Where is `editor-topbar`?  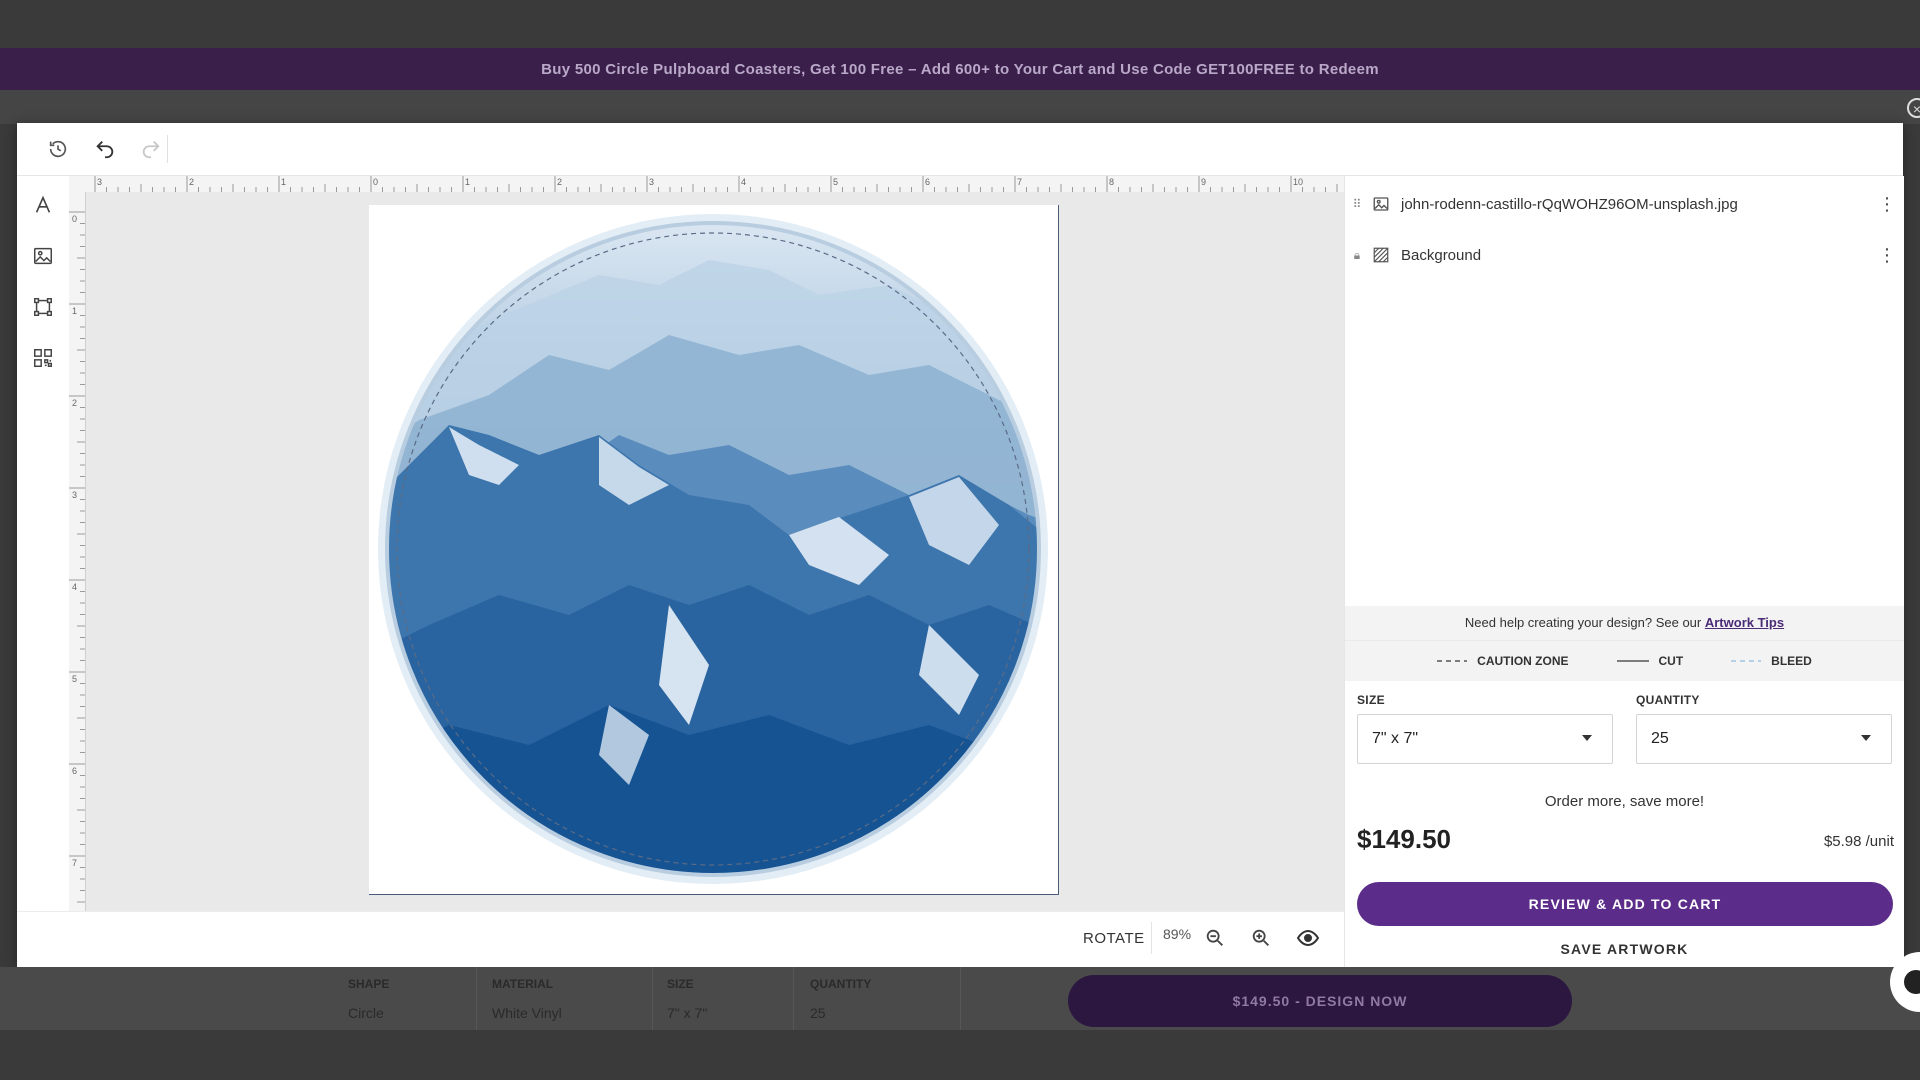 editor-topbar is located at coordinates (960, 149).